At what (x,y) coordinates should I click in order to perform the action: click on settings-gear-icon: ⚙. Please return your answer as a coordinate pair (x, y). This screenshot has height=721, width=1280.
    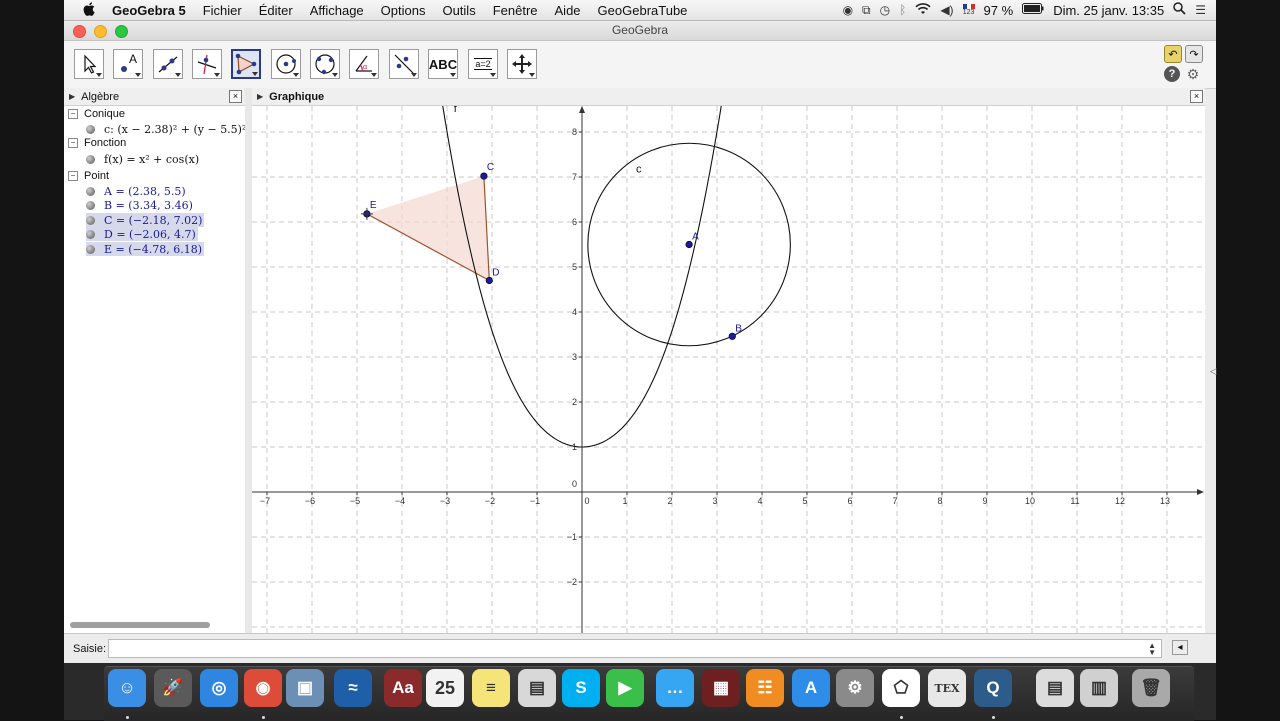
    Looking at the image, I should click on (1193, 74).